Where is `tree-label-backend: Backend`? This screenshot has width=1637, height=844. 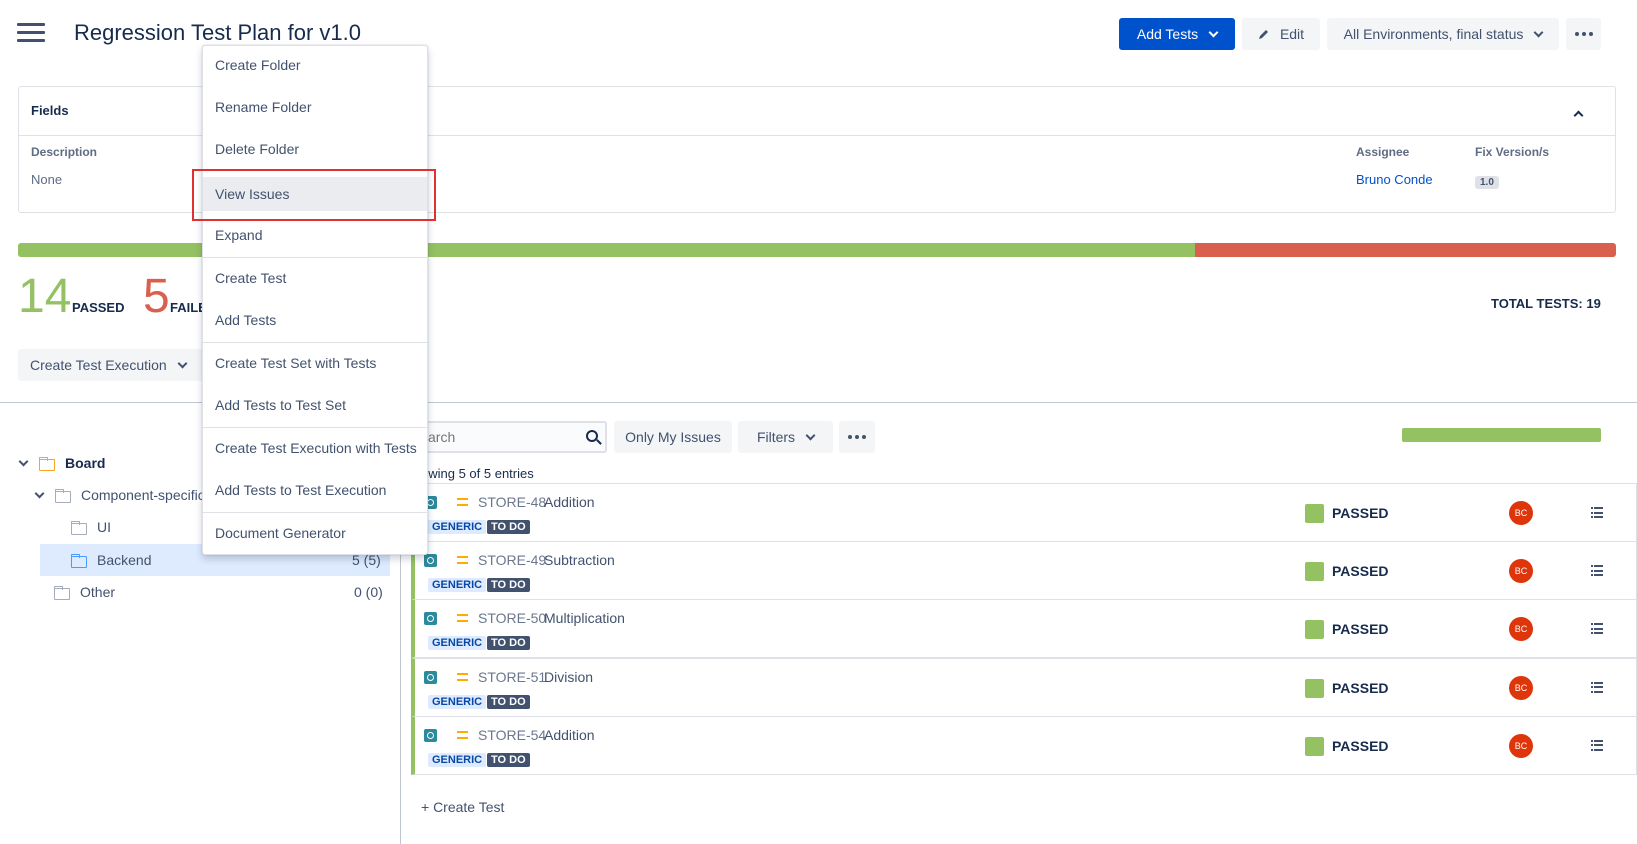 tree-label-backend: Backend is located at coordinates (124, 560).